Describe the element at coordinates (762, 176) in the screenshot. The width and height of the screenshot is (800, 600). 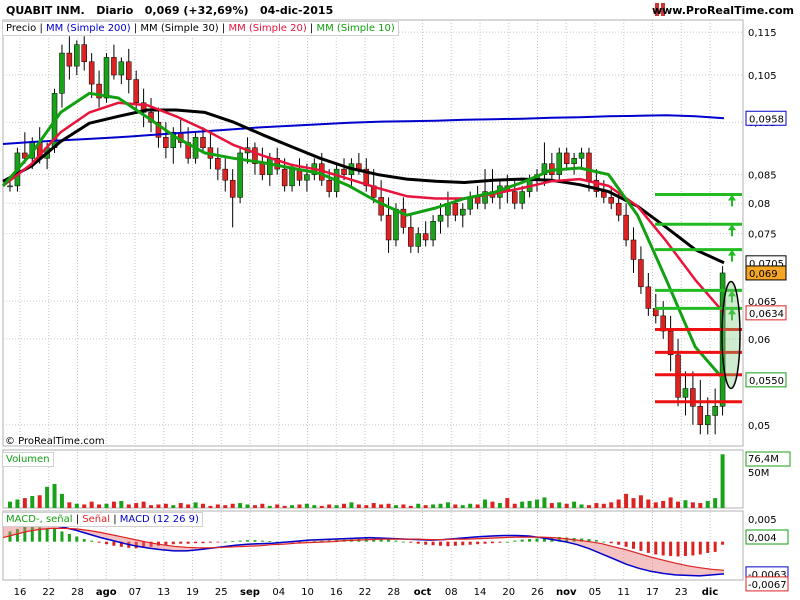
I see `price-tick-label: 0,085` at that location.